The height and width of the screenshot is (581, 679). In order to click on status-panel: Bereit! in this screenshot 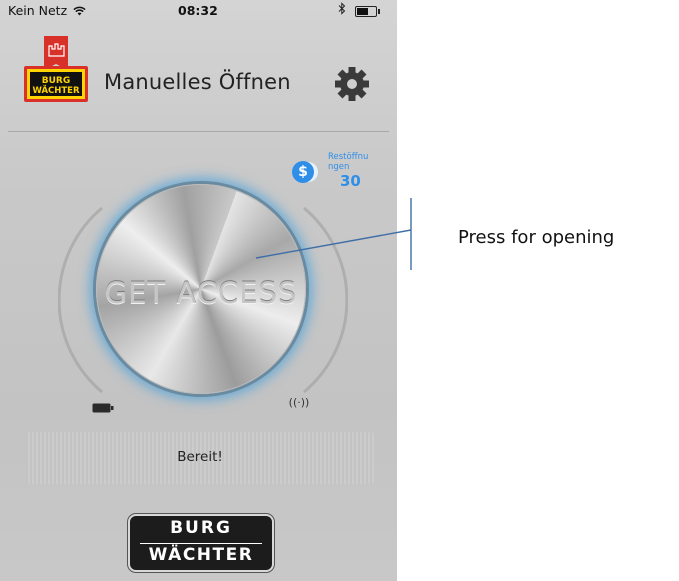, I will do `click(200, 458)`.